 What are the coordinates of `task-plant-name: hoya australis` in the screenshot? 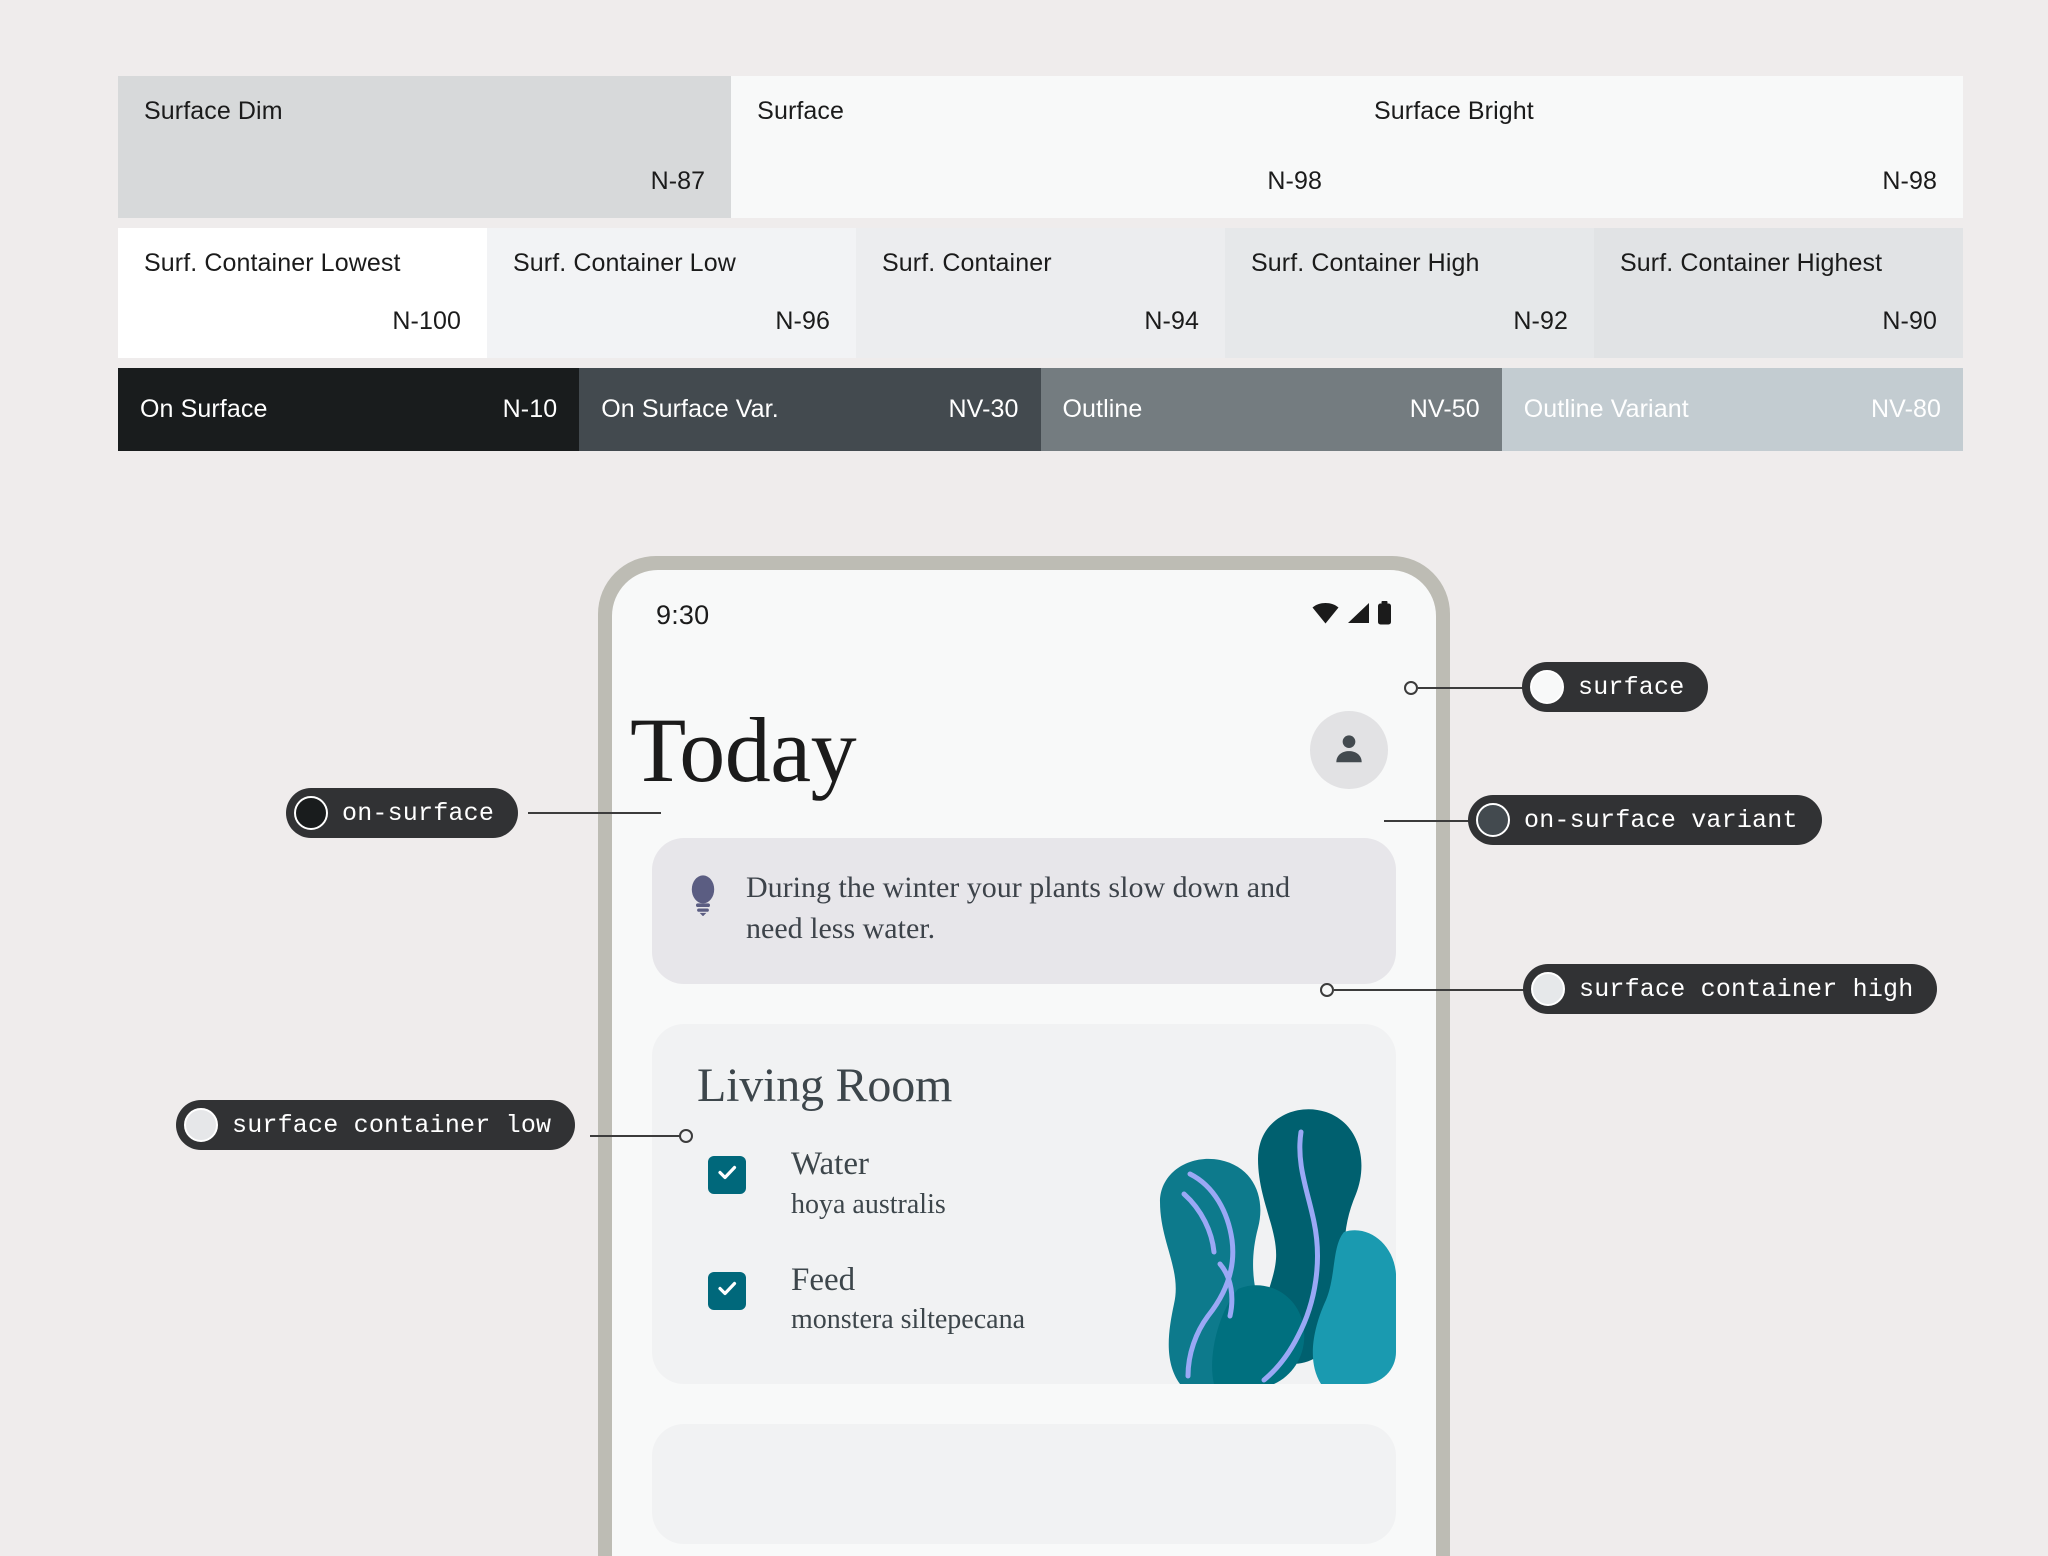 It's located at (868, 1204).